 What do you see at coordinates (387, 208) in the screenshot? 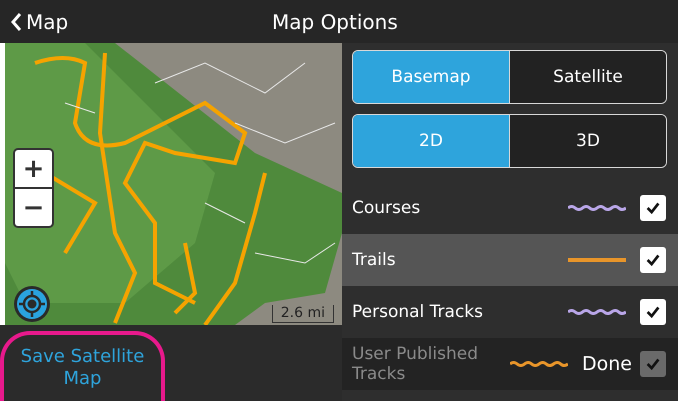
I see `layer-label: Courses` at bounding box center [387, 208].